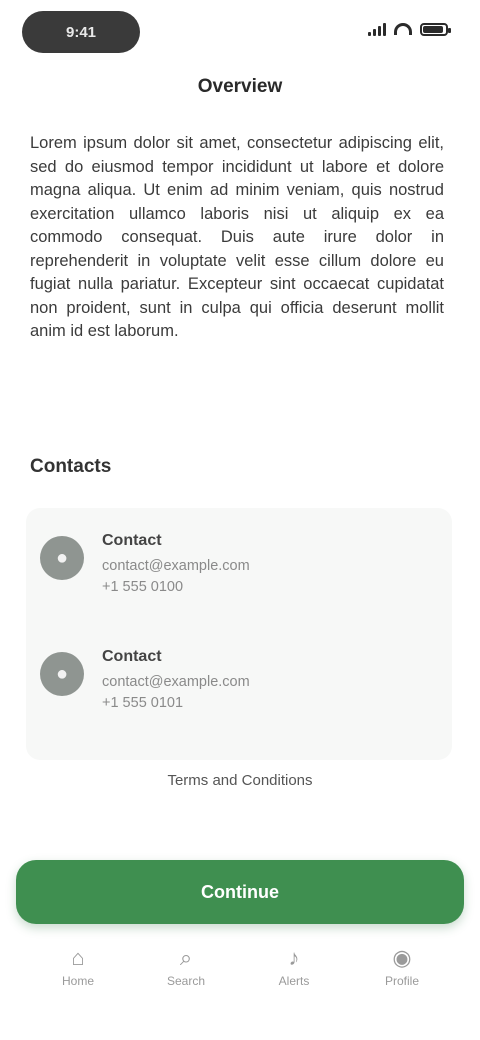 This screenshot has height=1040, width=480. I want to click on status-time: 9:41, so click(81, 32).